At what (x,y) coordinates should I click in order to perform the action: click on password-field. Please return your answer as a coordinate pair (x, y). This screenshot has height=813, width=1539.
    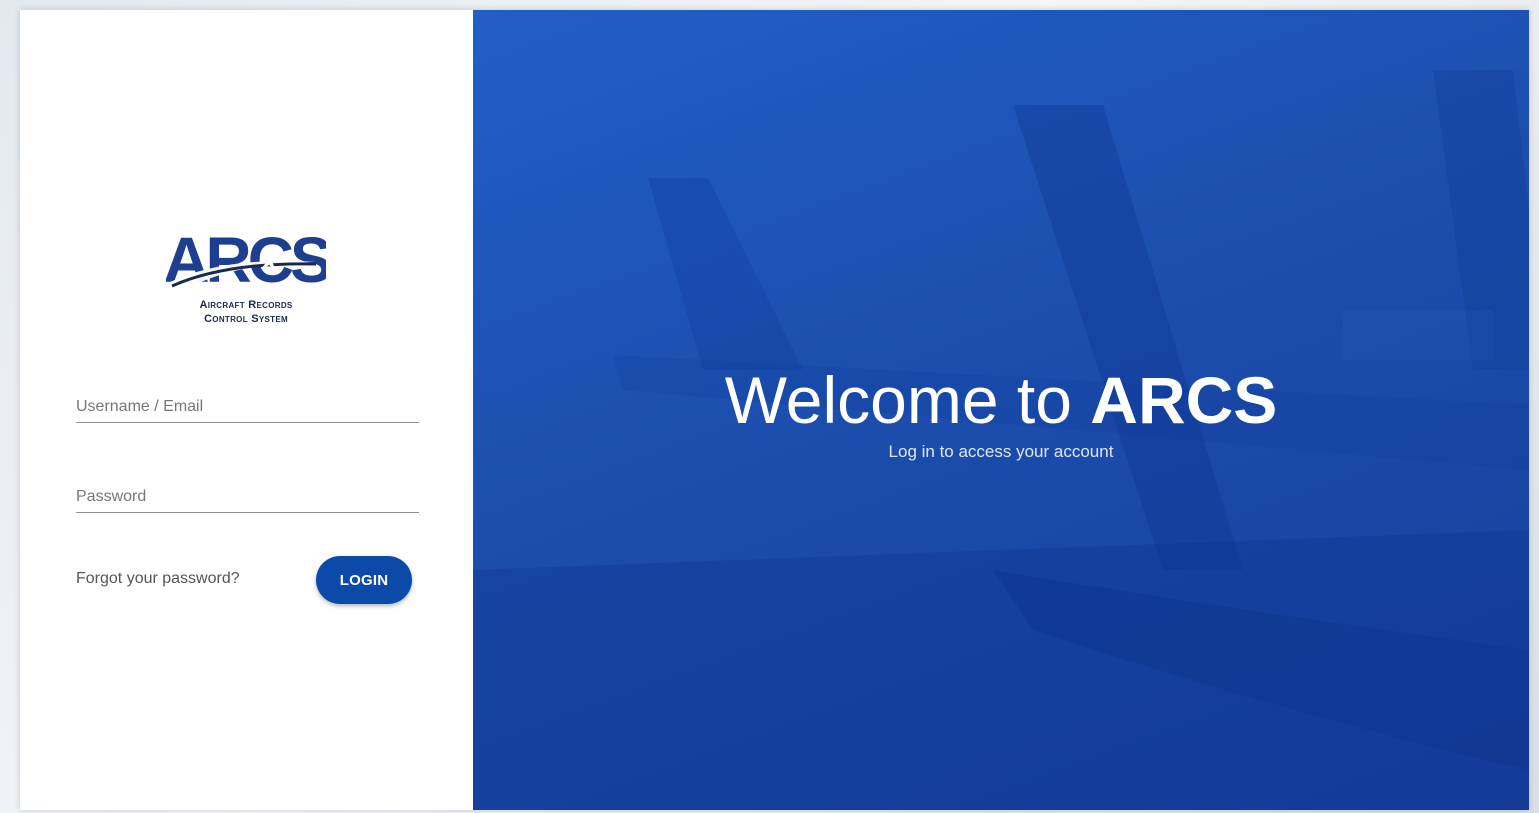
    Looking at the image, I should click on (247, 497).